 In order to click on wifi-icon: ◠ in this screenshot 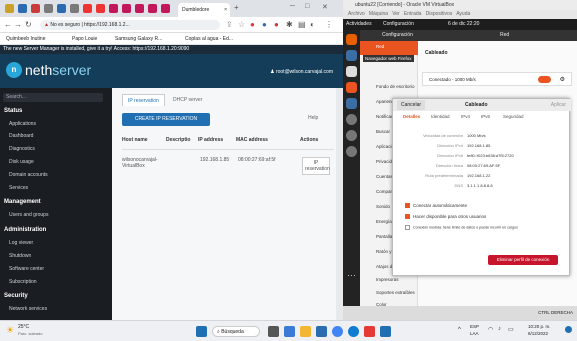, I will do `click(490, 329)`.